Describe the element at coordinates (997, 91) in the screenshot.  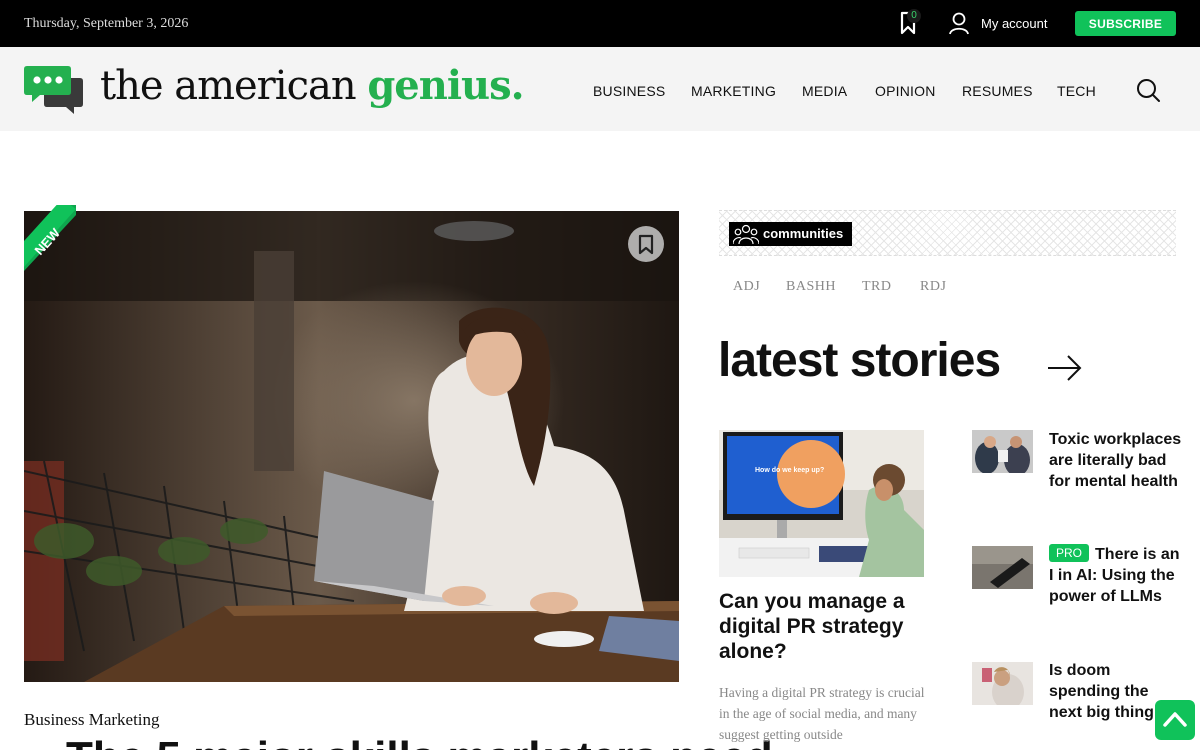
I see `nav-resumes: RESUMES` at that location.